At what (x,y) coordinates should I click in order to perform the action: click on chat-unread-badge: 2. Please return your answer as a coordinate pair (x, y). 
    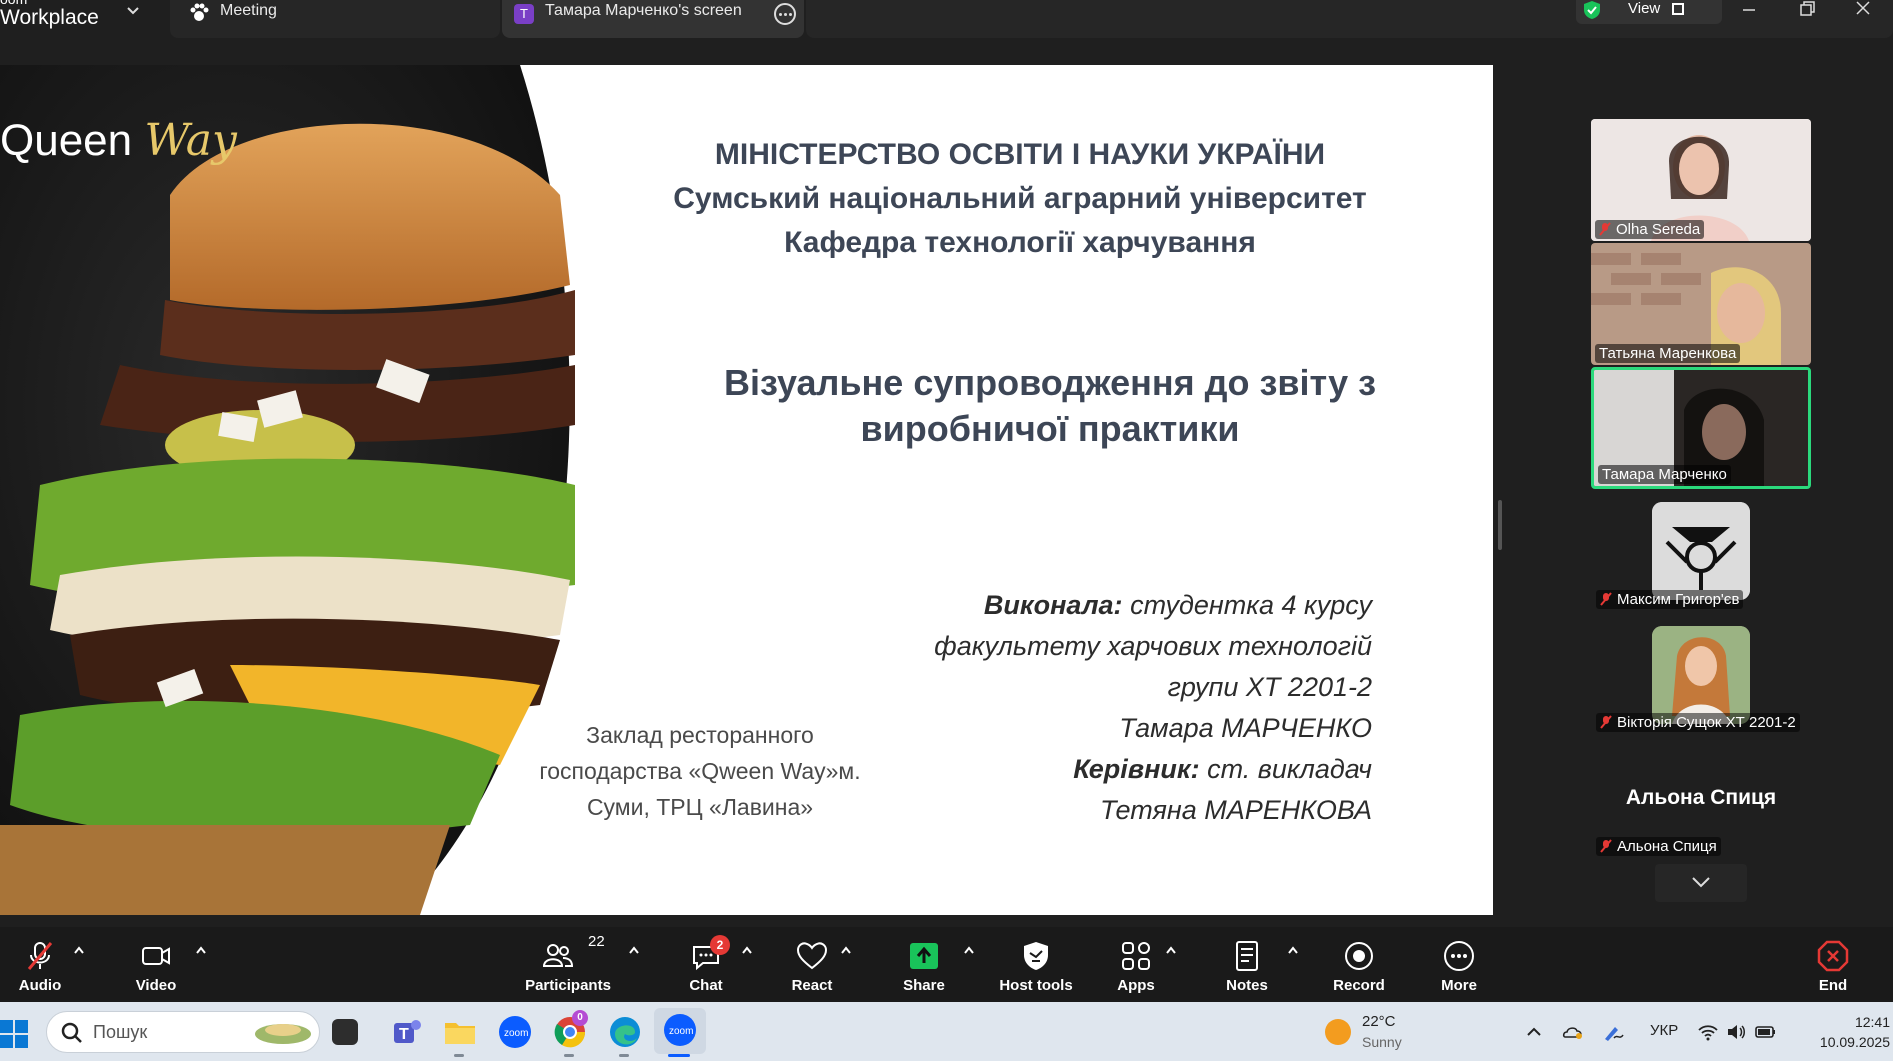
    Looking at the image, I should click on (720, 945).